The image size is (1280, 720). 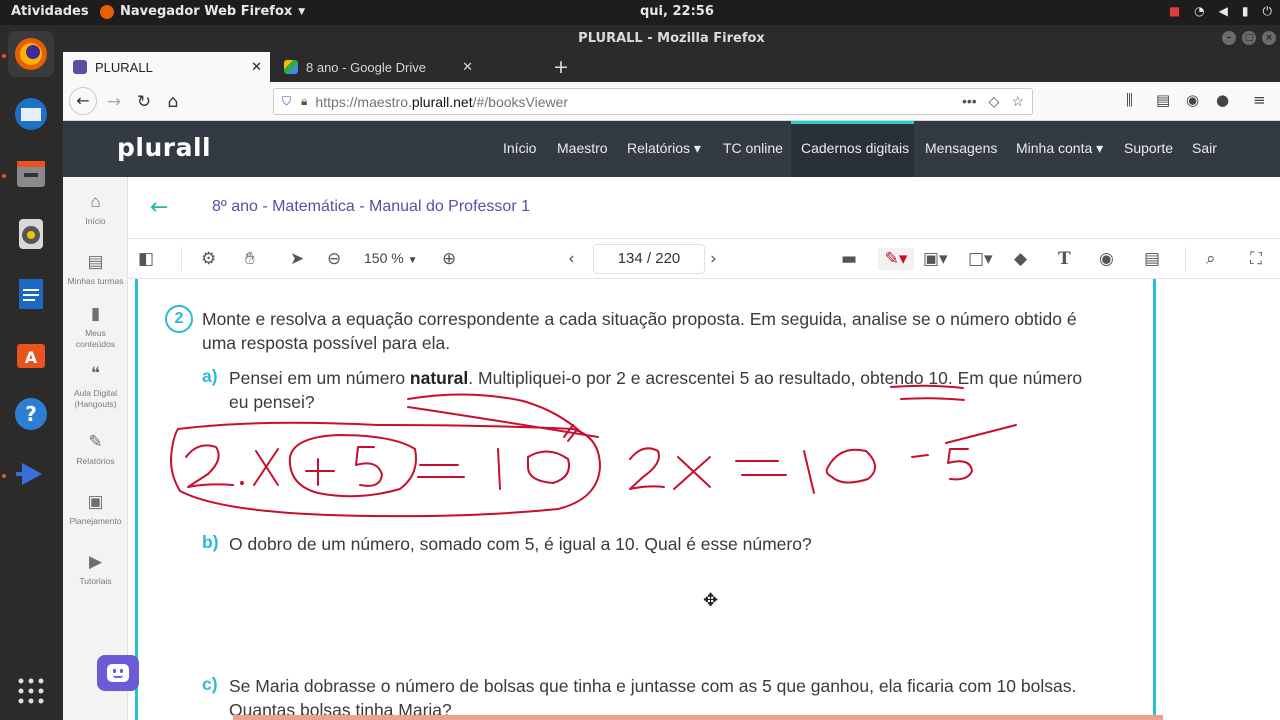 I want to click on tab-google-drive: 8 ano - Google Drive ✕, so click(x=377, y=67).